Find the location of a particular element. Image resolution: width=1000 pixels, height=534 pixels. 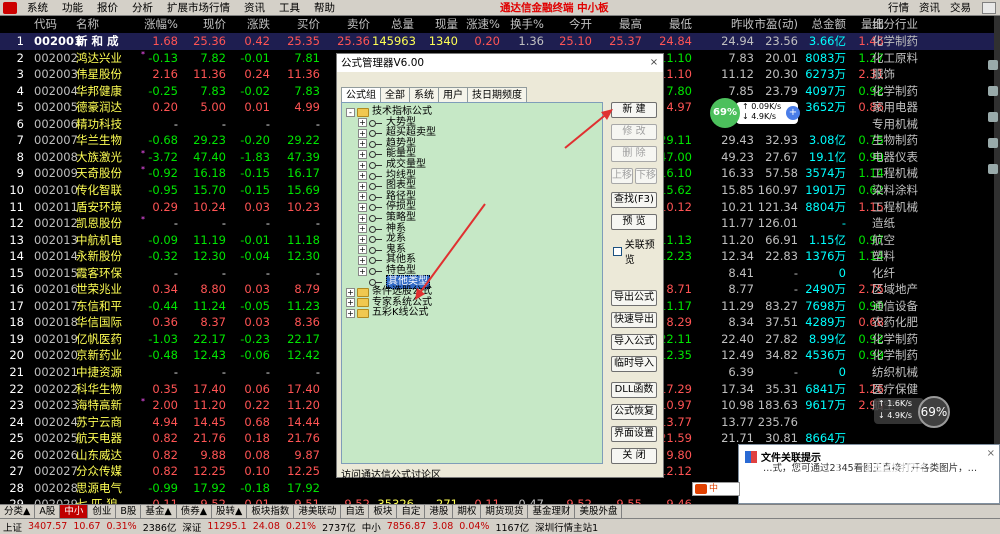

header-ind: 细分行业 is located at coordinates (932, 24).